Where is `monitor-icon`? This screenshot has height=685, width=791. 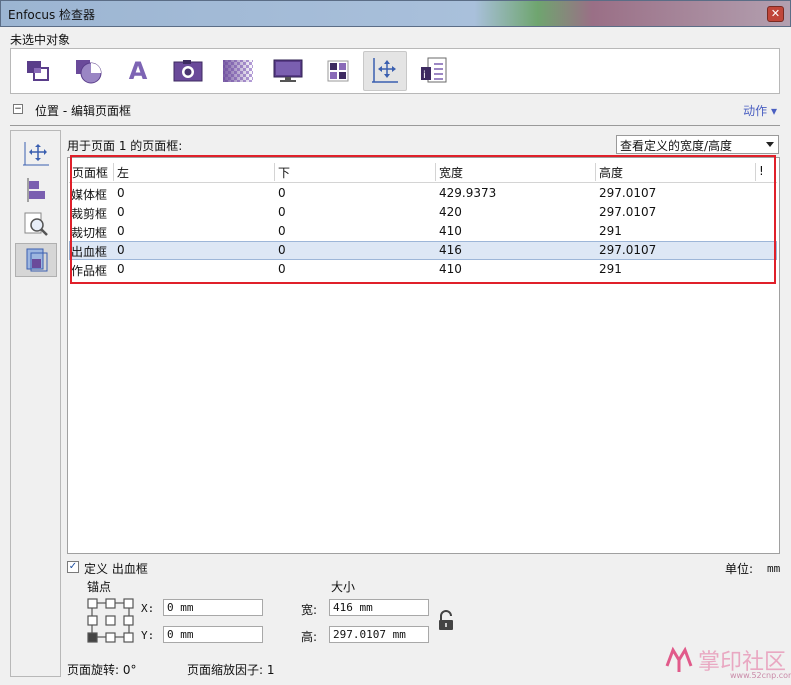 monitor-icon is located at coordinates (288, 71).